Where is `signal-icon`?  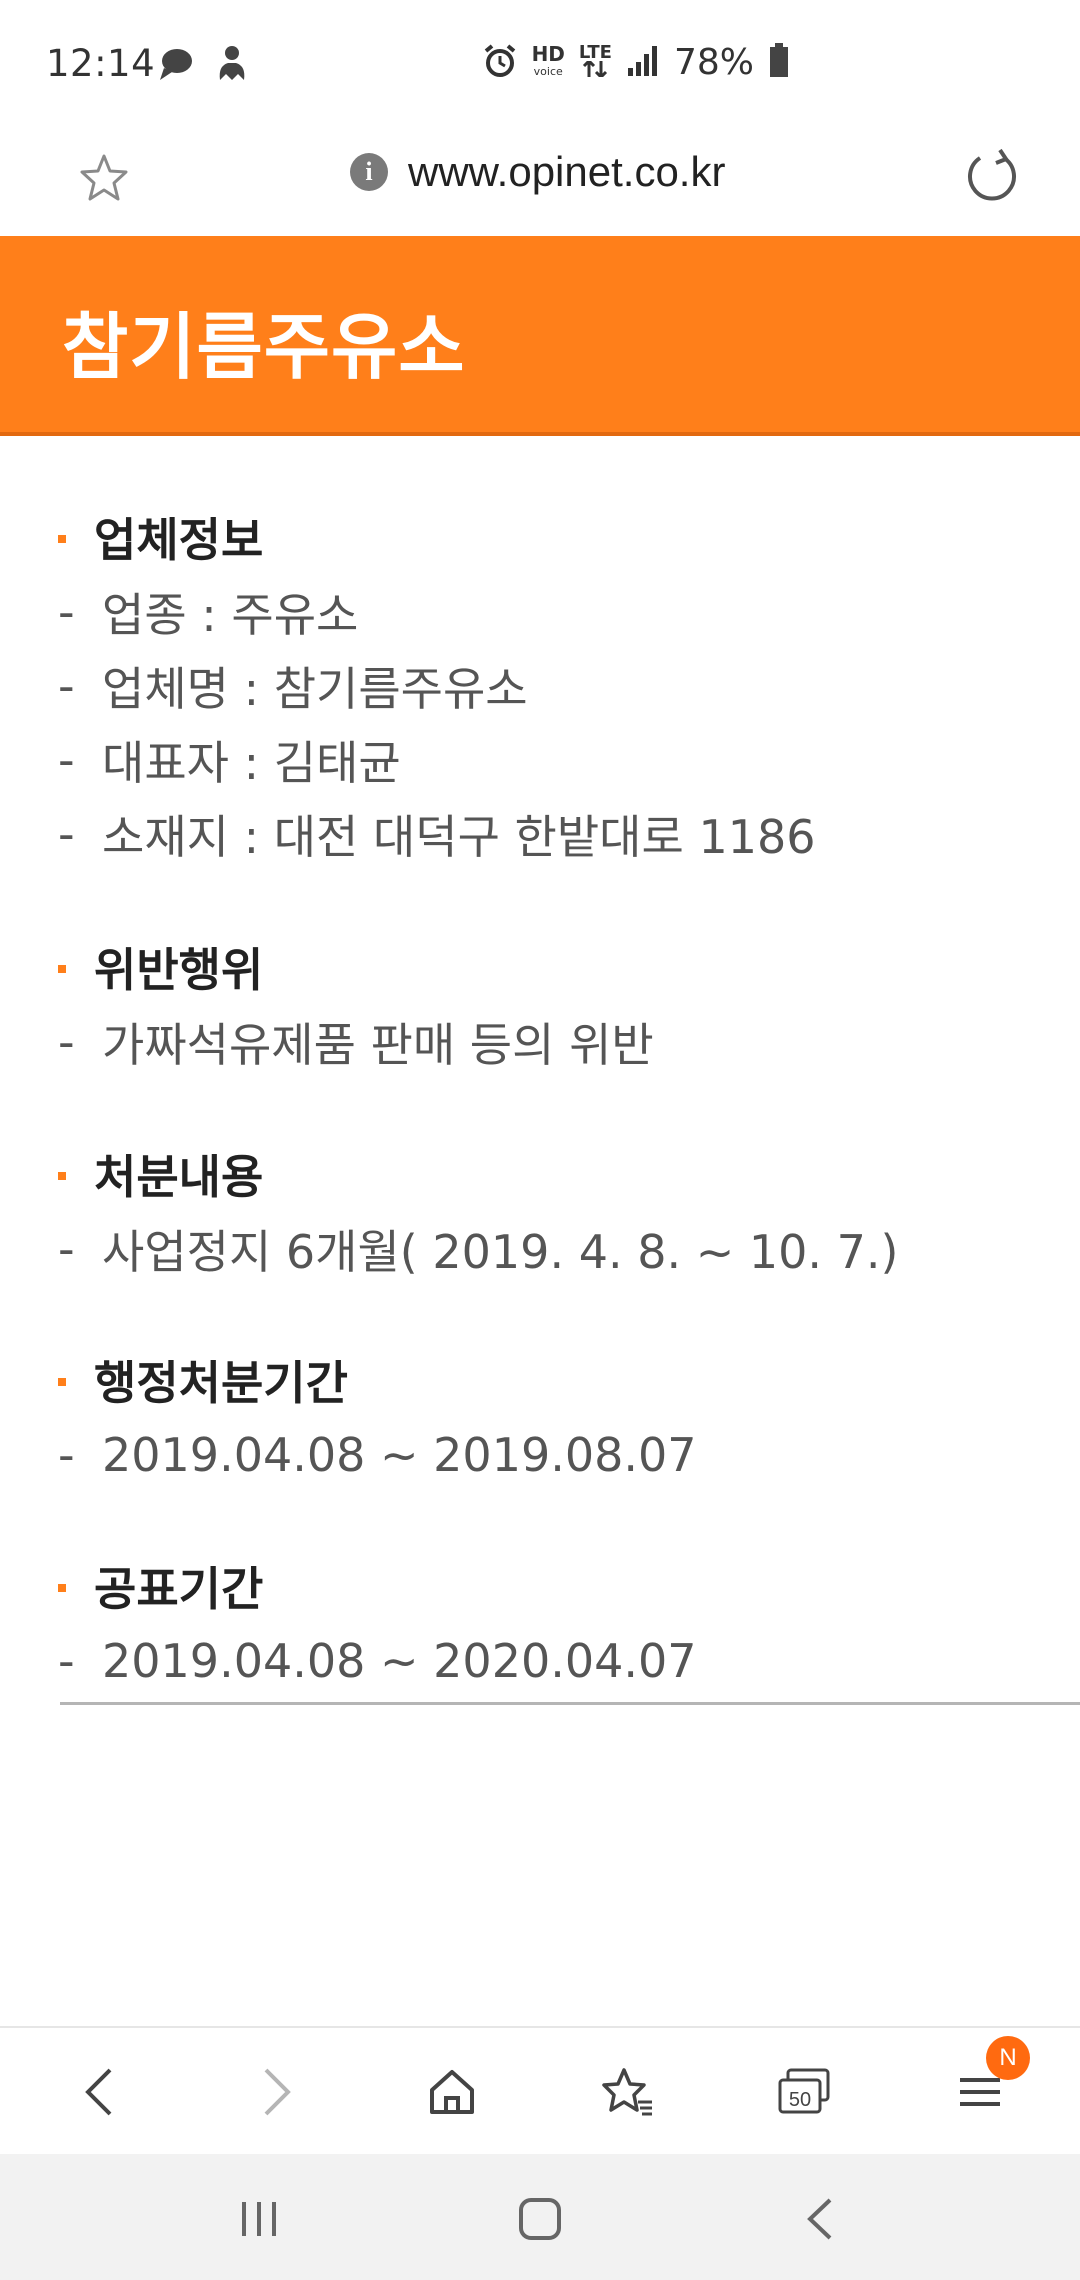
signal-icon is located at coordinates (643, 63).